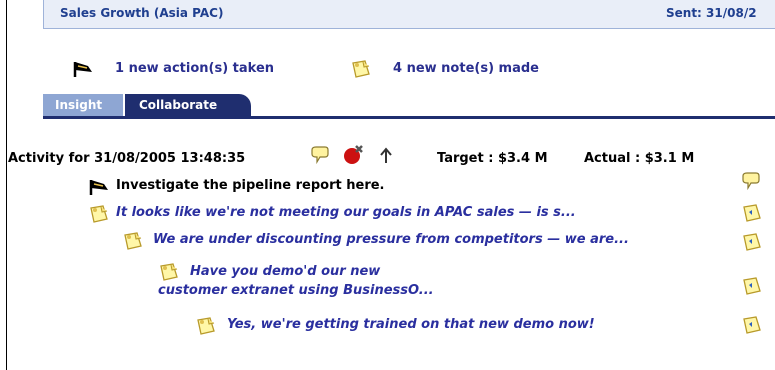 The height and width of the screenshot is (370, 775). I want to click on notes-summary-text: 4 new note(s) made, so click(466, 68).